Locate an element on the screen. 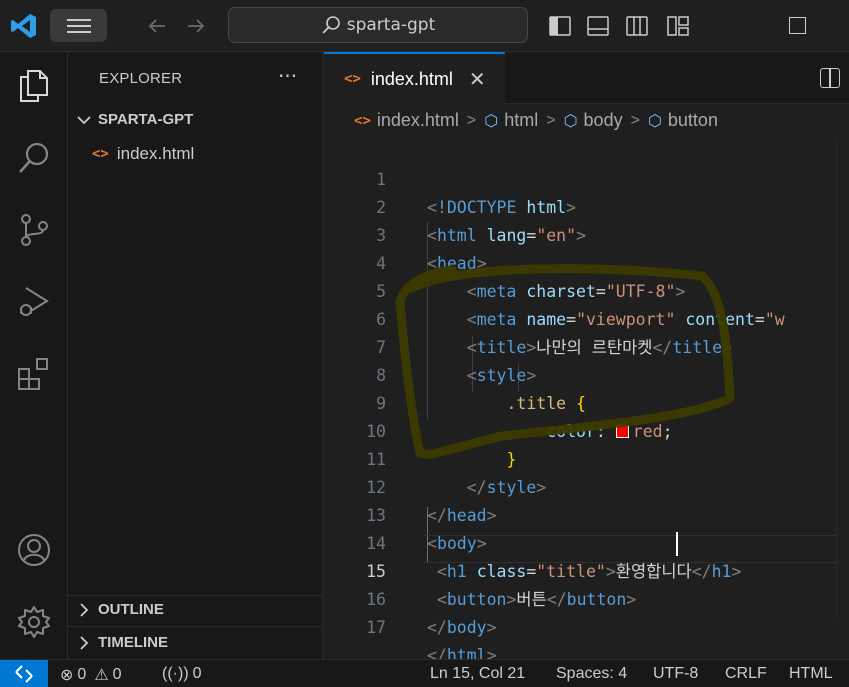  language-mode: HTML is located at coordinates (811, 674).